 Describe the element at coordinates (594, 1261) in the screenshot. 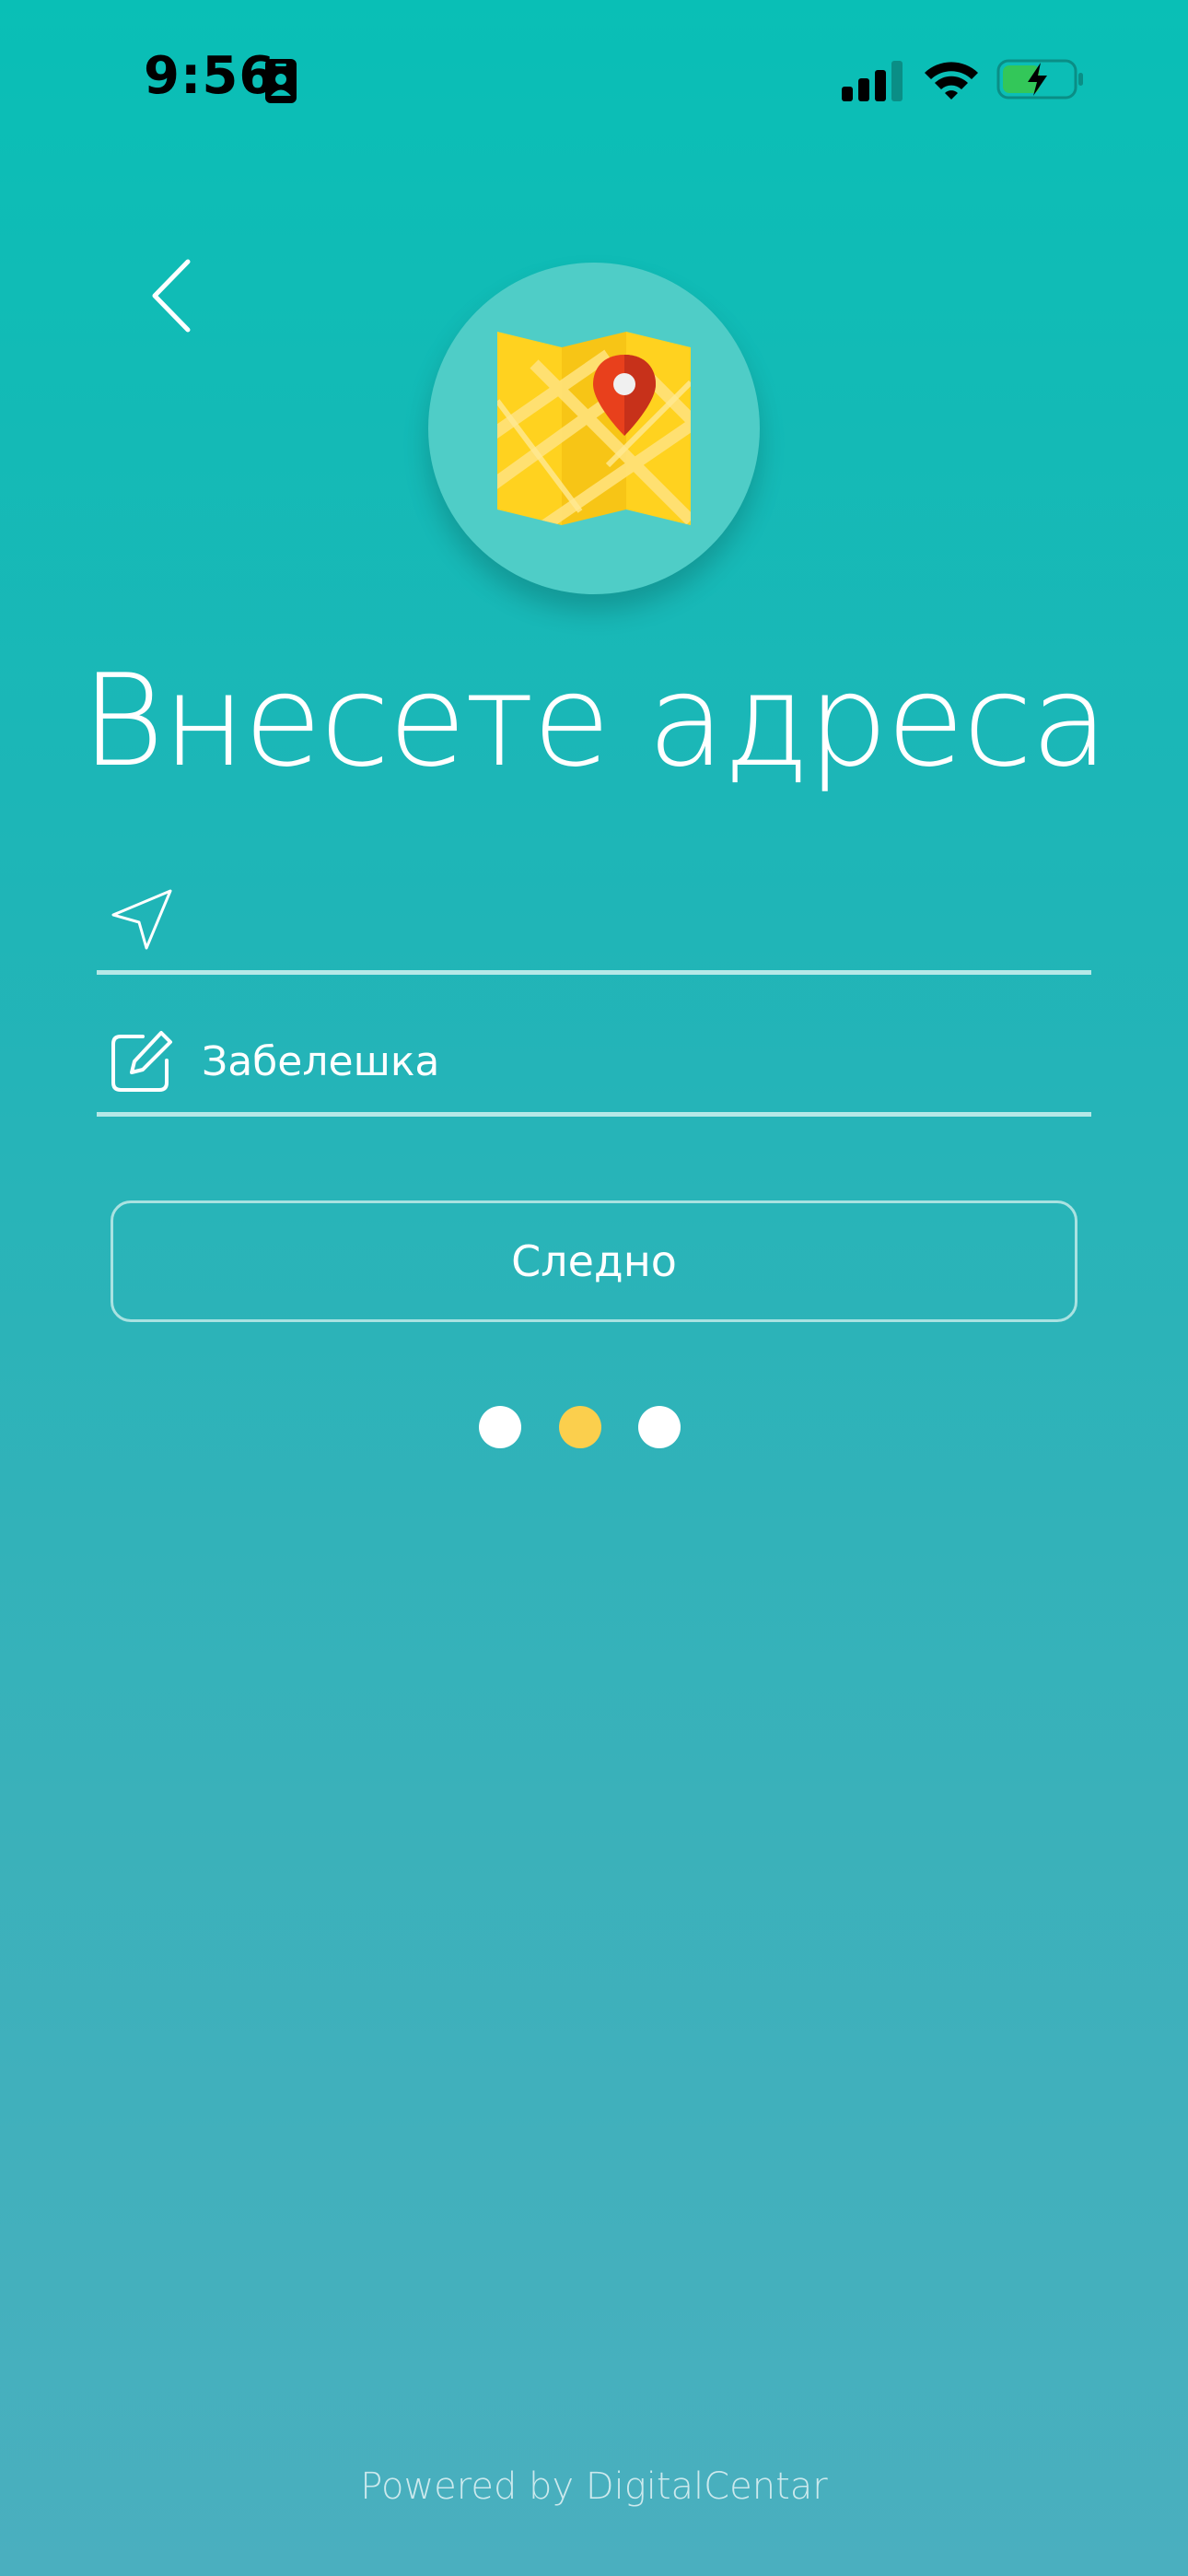

I see `next-button: Следно` at that location.